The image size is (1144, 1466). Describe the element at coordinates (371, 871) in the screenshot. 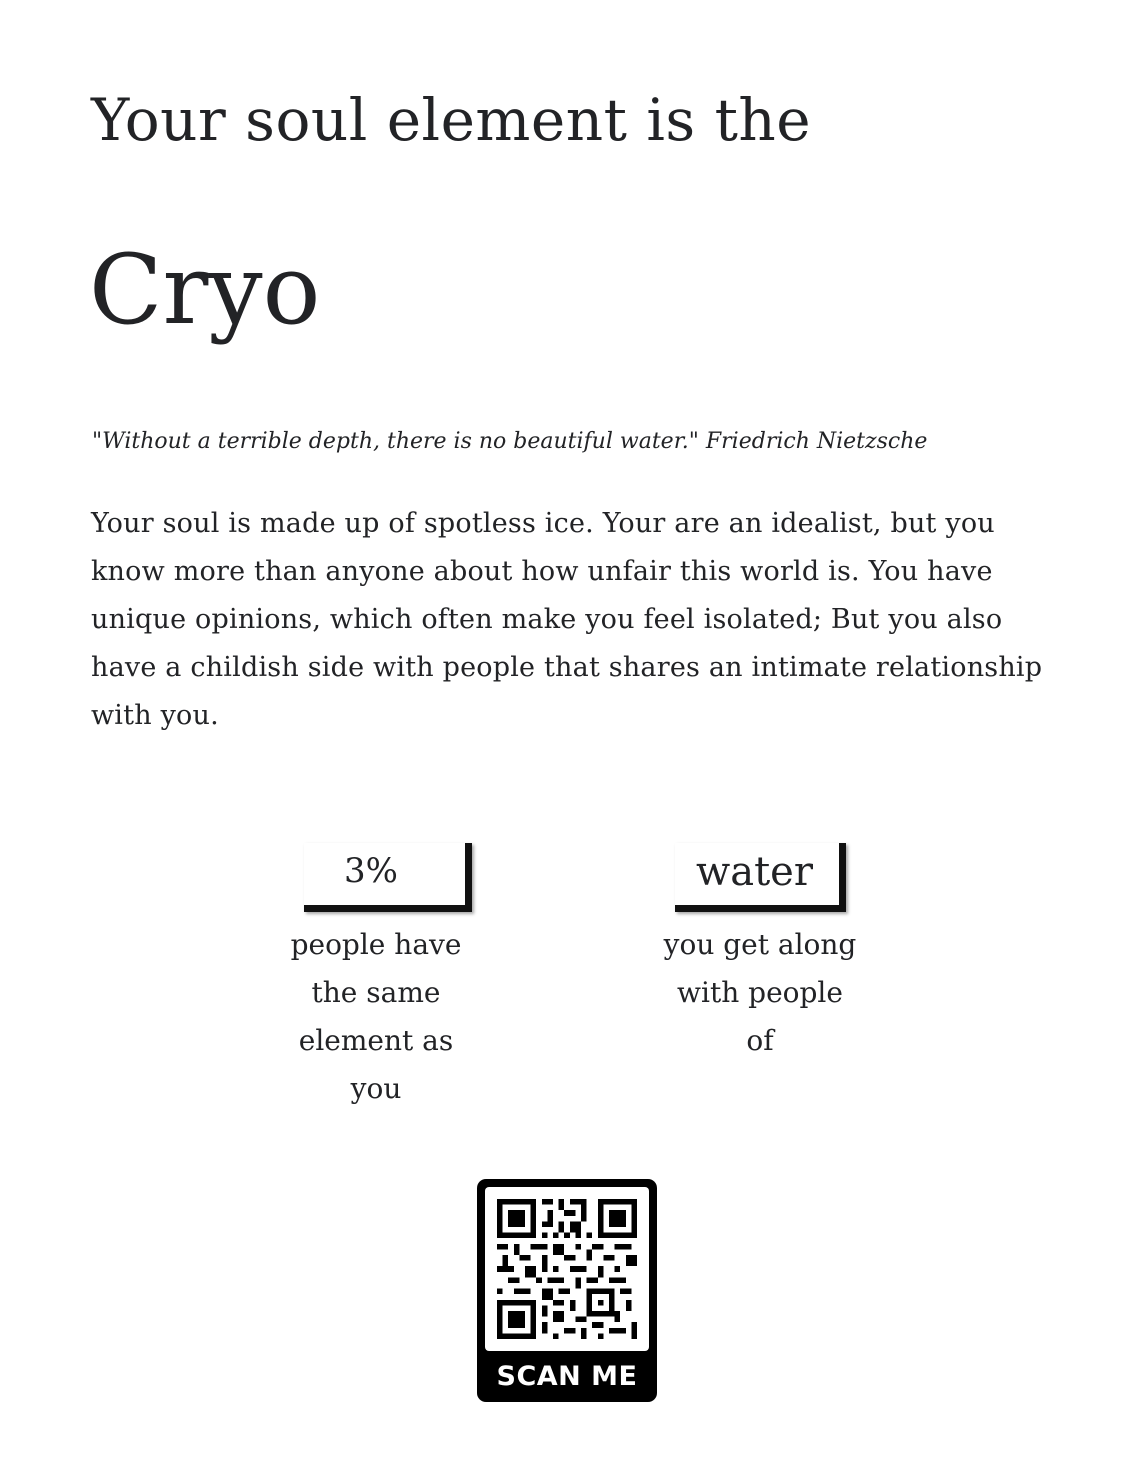

I see `stat-value: 3%` at that location.